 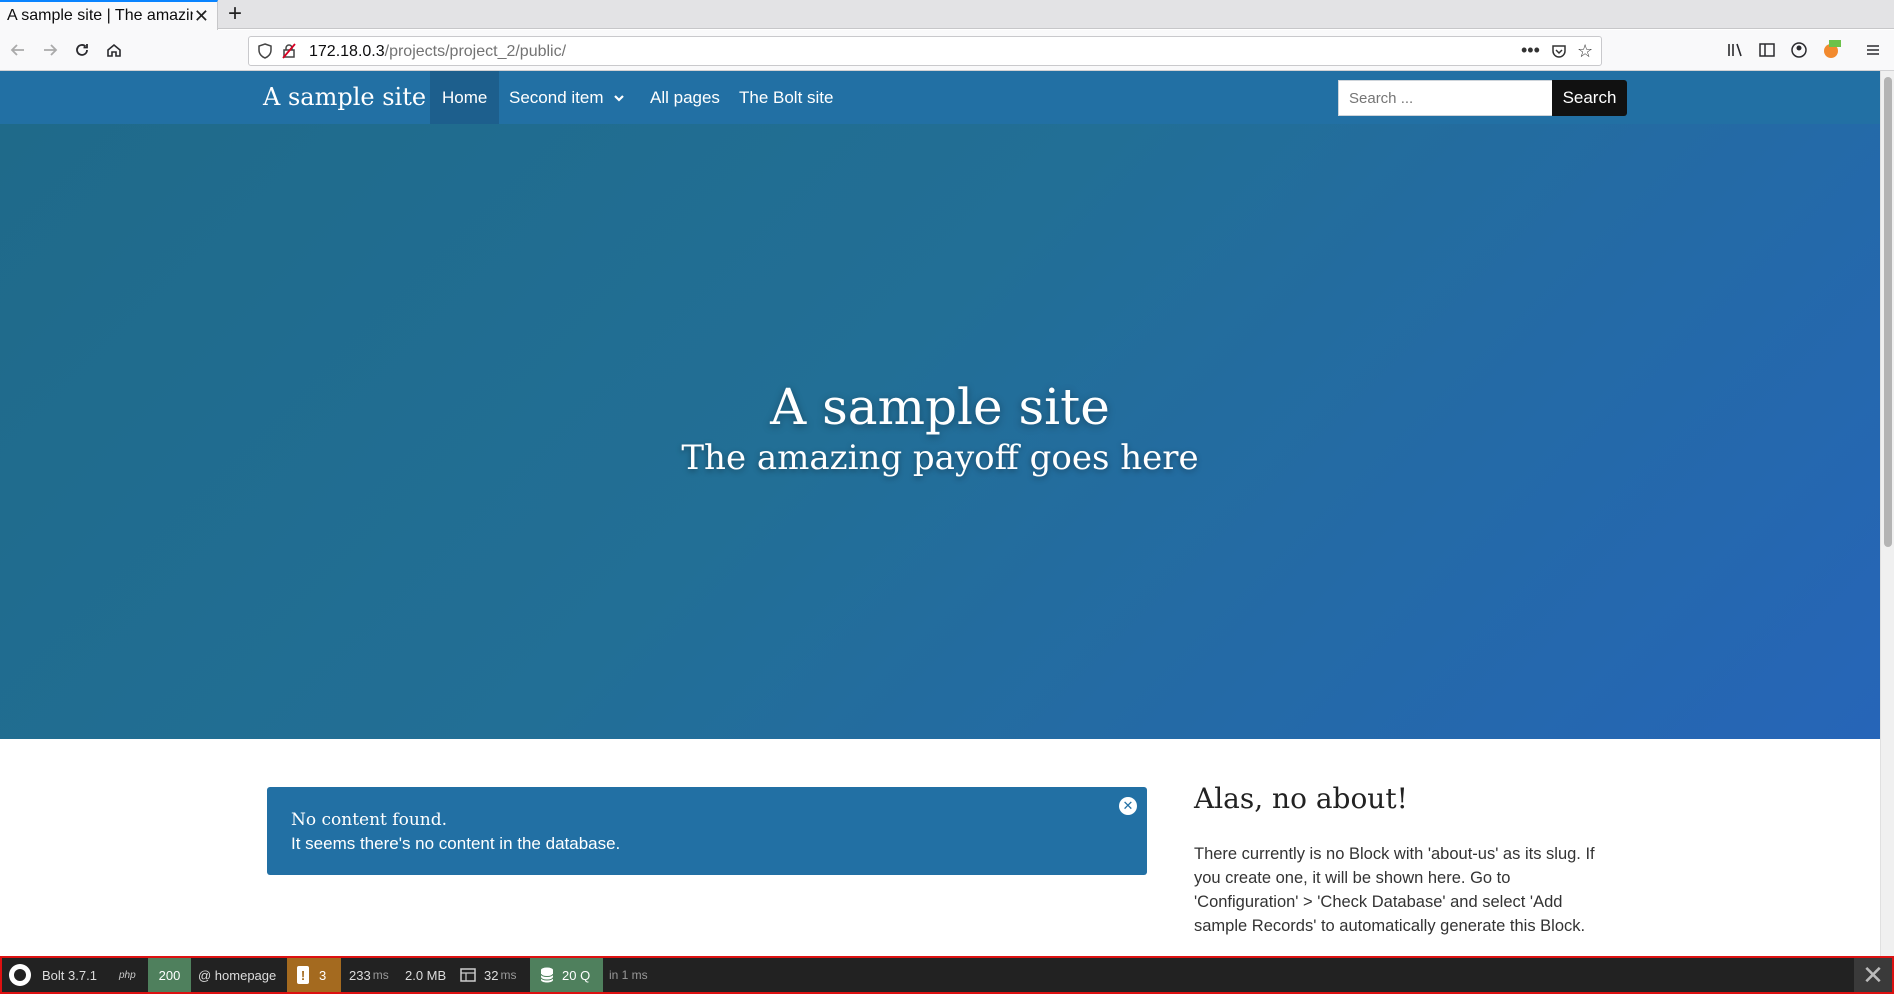 I want to click on aside-title: Alas, no about!, so click(x=1301, y=798).